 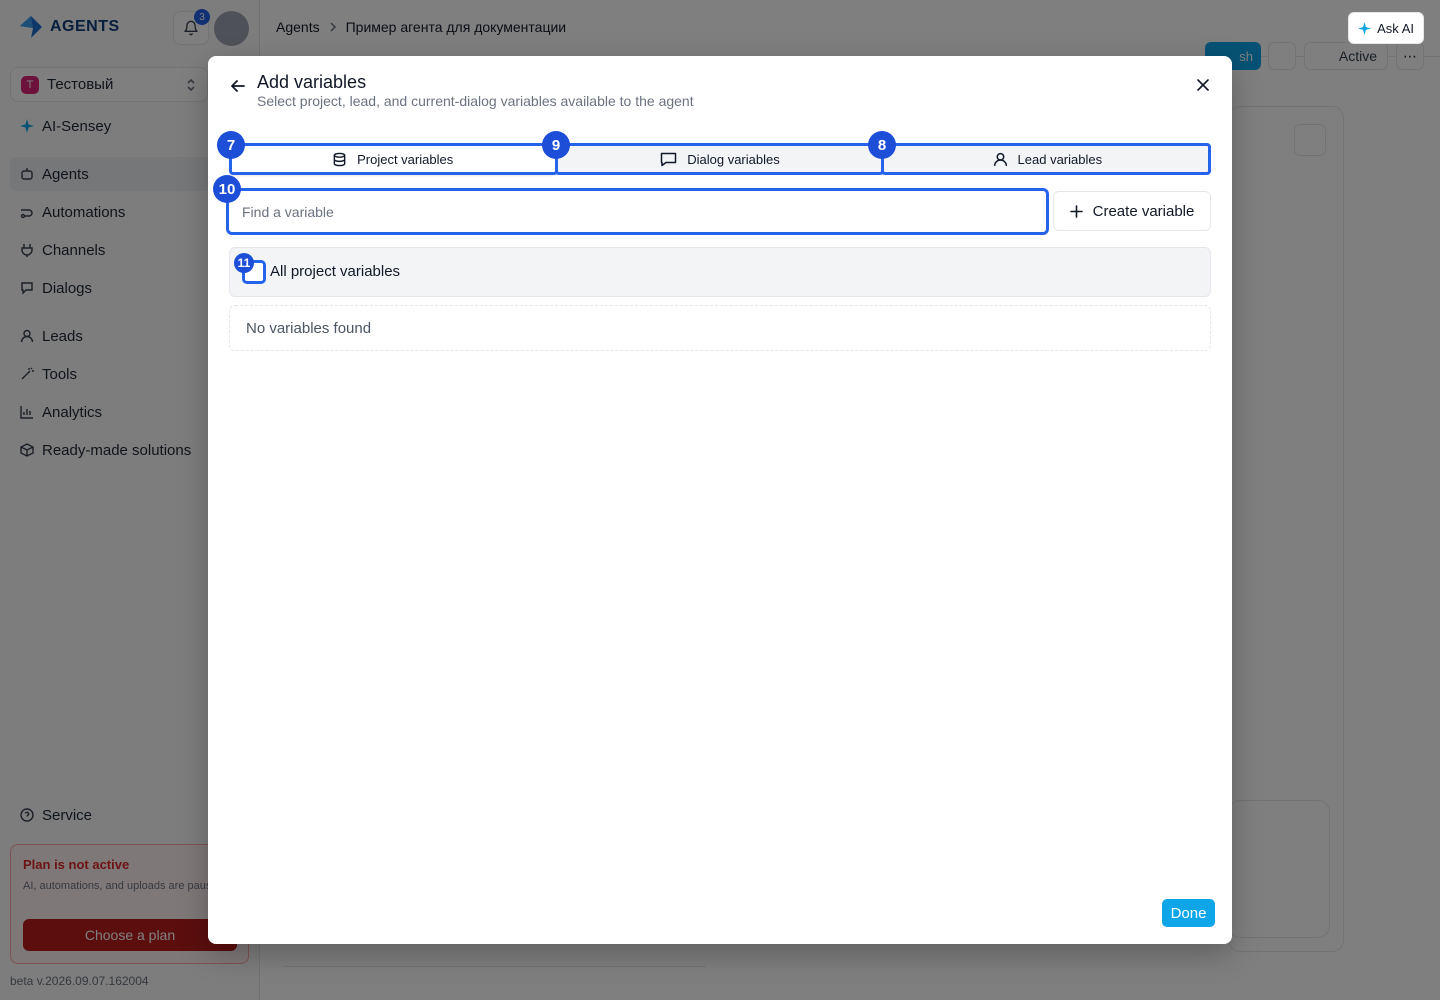 What do you see at coordinates (1365, 28) in the screenshot?
I see `sparkle-icon` at bounding box center [1365, 28].